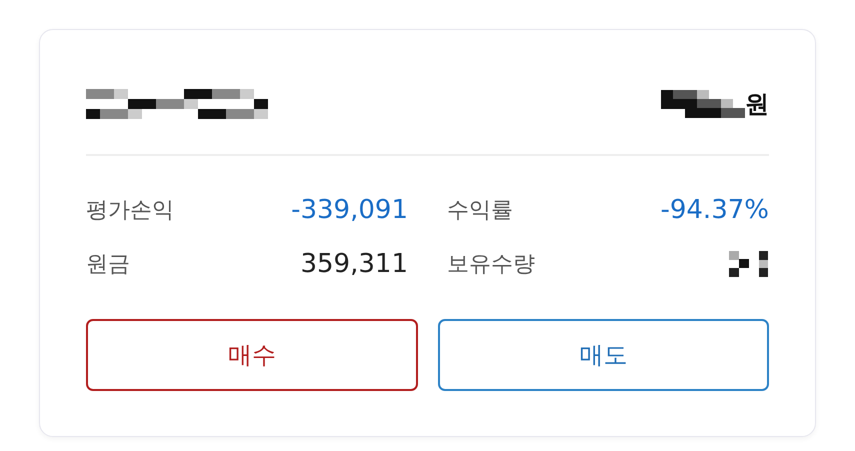 This screenshot has width=855, height=451. Describe the element at coordinates (130, 211) in the screenshot. I see `stat-label: 평가손익` at that location.